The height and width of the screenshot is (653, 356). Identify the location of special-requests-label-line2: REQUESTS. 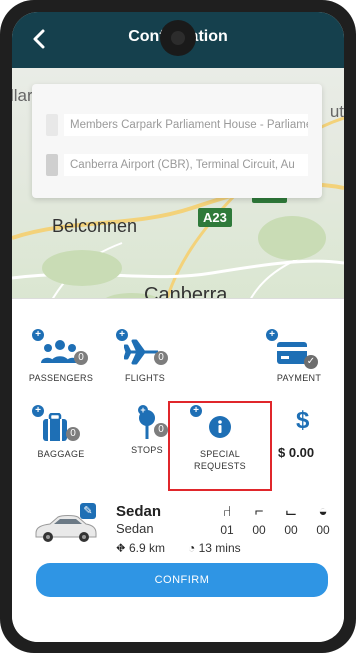
(220, 466).